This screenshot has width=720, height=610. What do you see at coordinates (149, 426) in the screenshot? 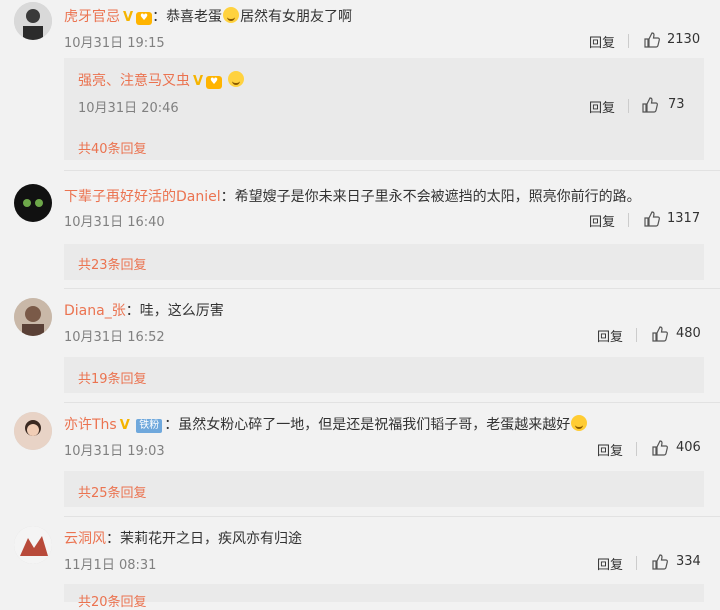
I see `fan-badge-icon: 铁粉` at bounding box center [149, 426].